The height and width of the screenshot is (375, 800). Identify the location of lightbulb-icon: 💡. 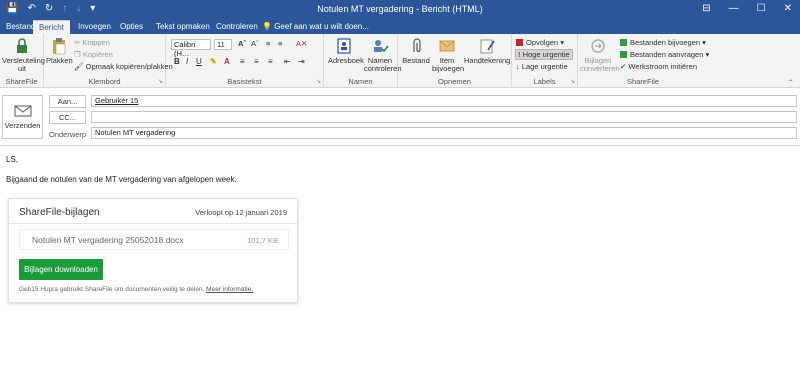
(267, 26).